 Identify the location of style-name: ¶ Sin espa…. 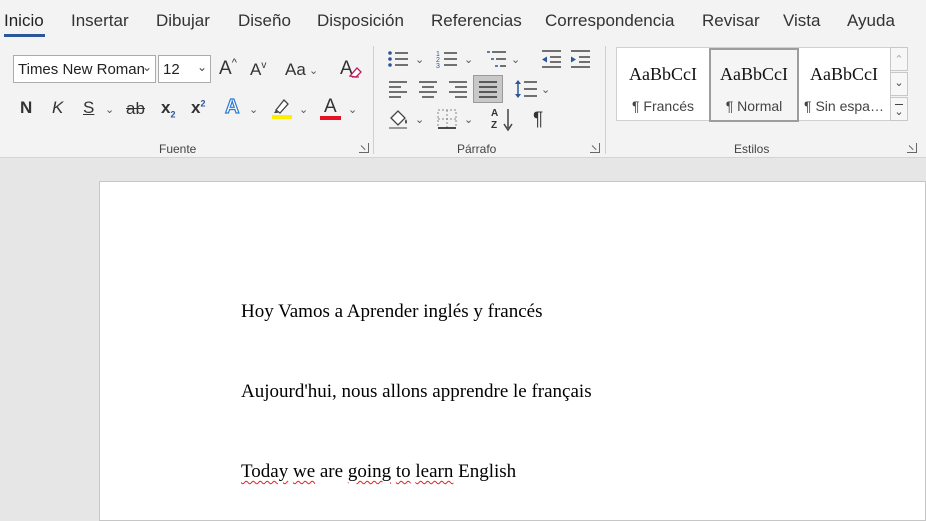
(844, 106).